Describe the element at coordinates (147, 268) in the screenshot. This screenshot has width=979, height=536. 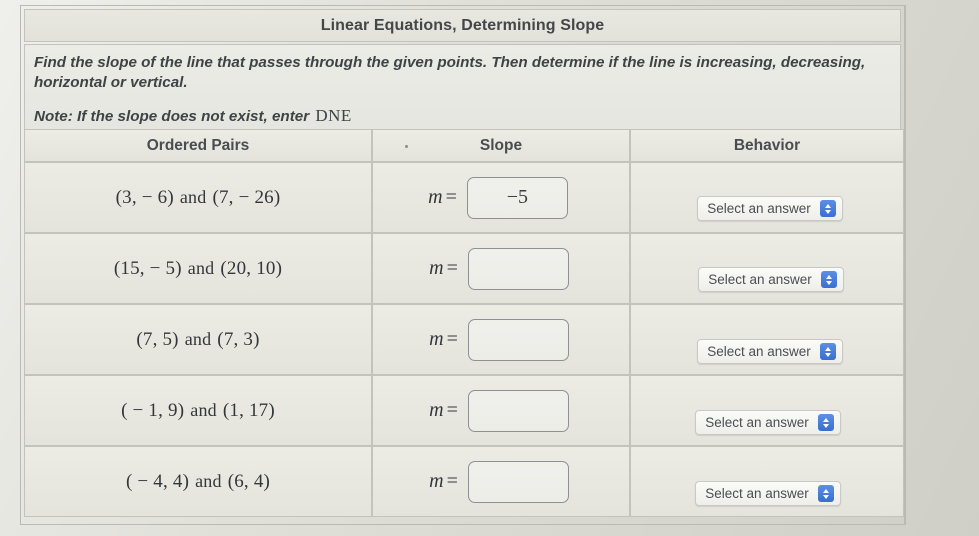
I see `ordered-pair-first: (15, − 5)` at that location.